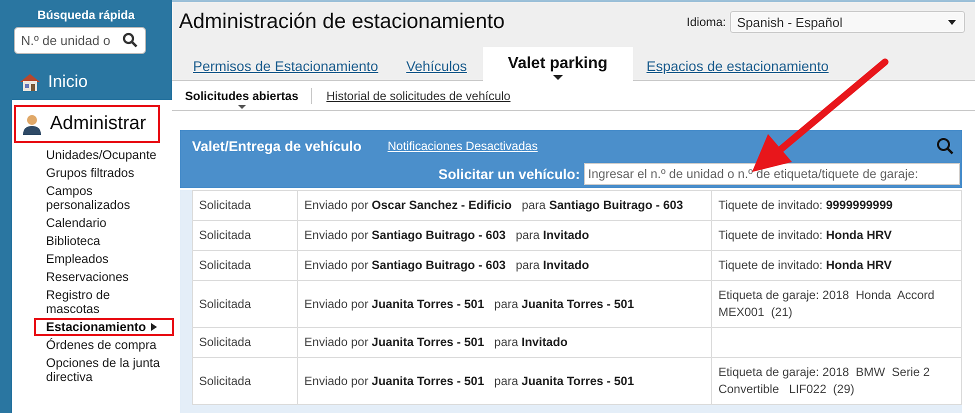  I want to click on quick-search-title: Búsqueda rápida, so click(86, 15).